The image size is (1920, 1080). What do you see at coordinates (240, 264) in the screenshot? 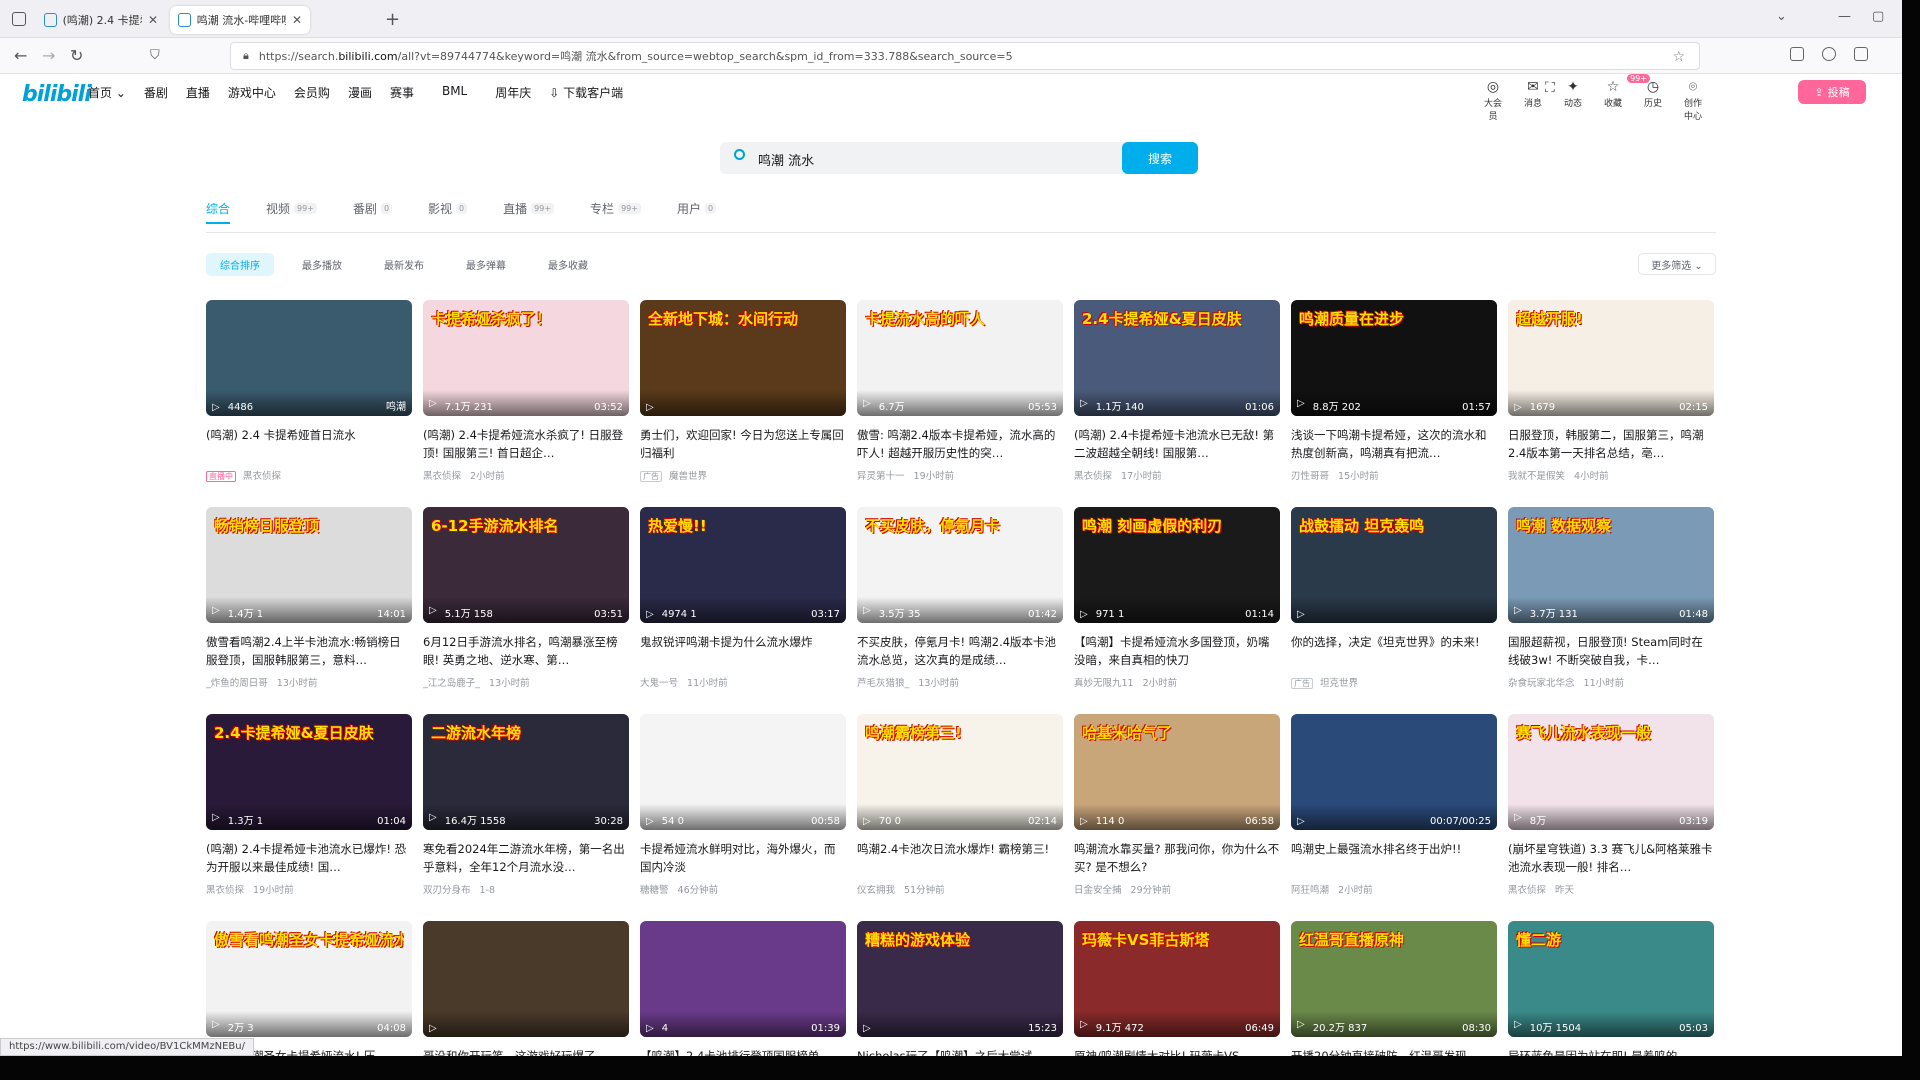
I see `sort-comprehensive: 综合排序` at bounding box center [240, 264].